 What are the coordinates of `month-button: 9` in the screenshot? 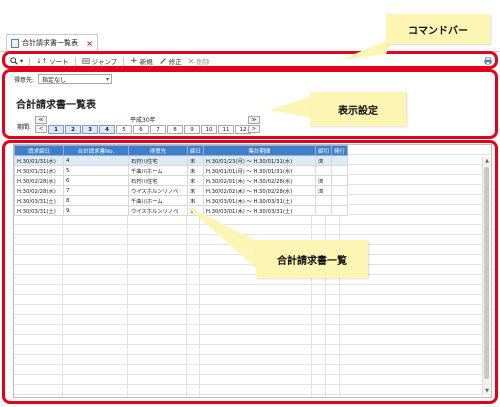 It's located at (192, 129).